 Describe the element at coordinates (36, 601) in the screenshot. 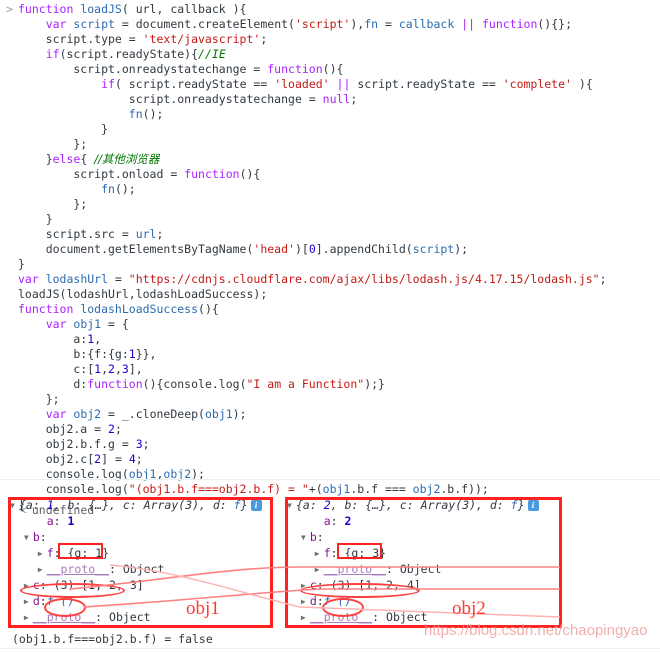

I see `object-property-key: d` at that location.